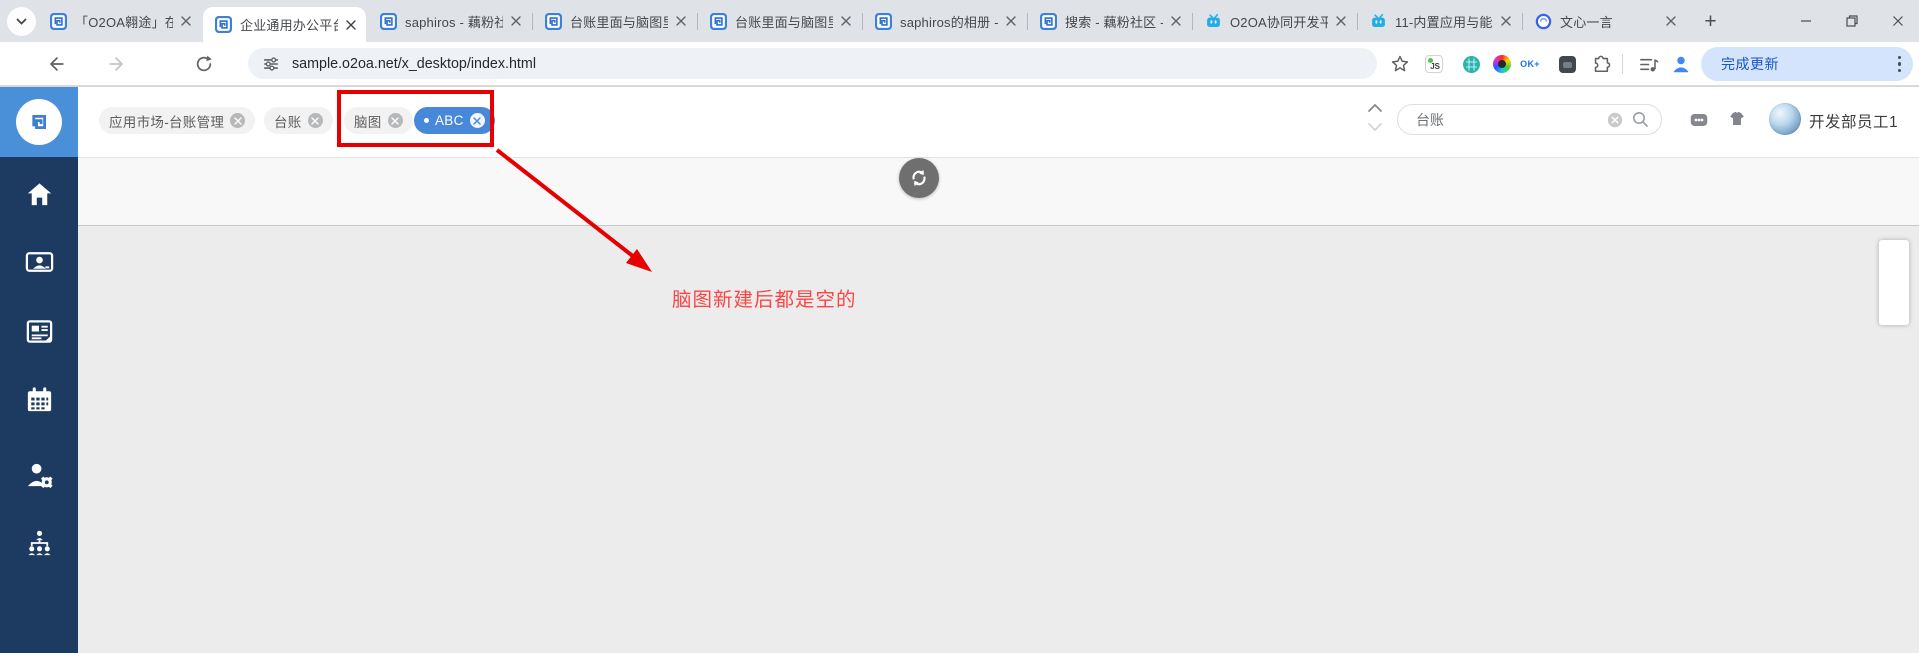  I want to click on extension-dark-icon, so click(1567, 64).